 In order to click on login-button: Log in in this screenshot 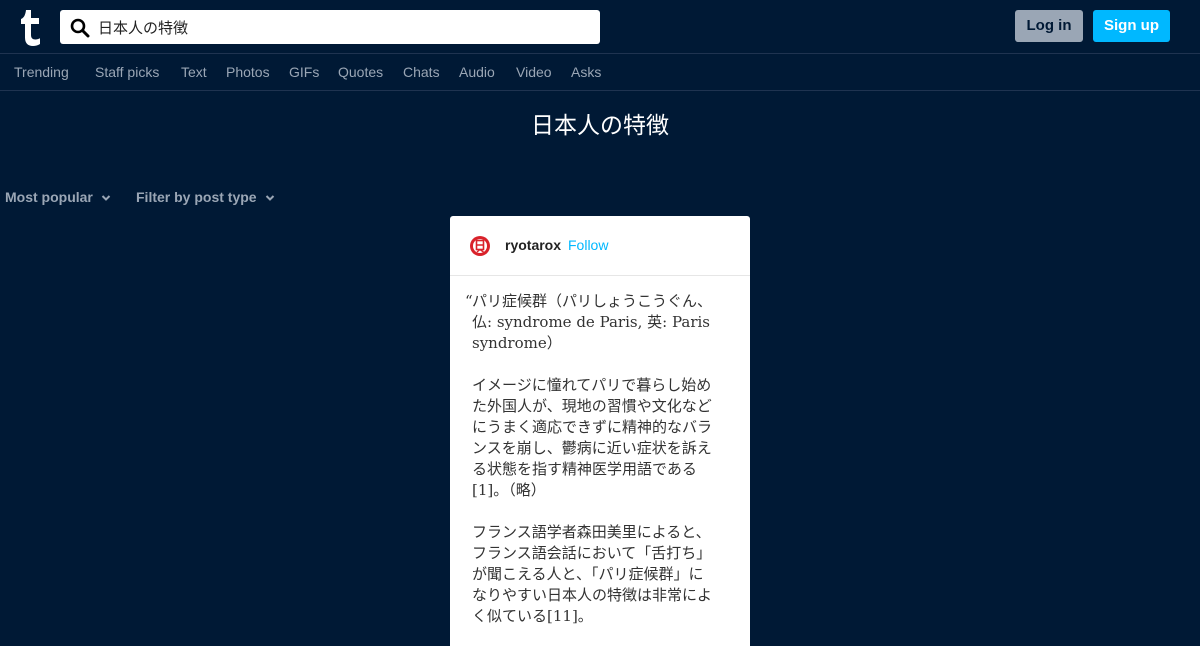, I will do `click(1049, 26)`.